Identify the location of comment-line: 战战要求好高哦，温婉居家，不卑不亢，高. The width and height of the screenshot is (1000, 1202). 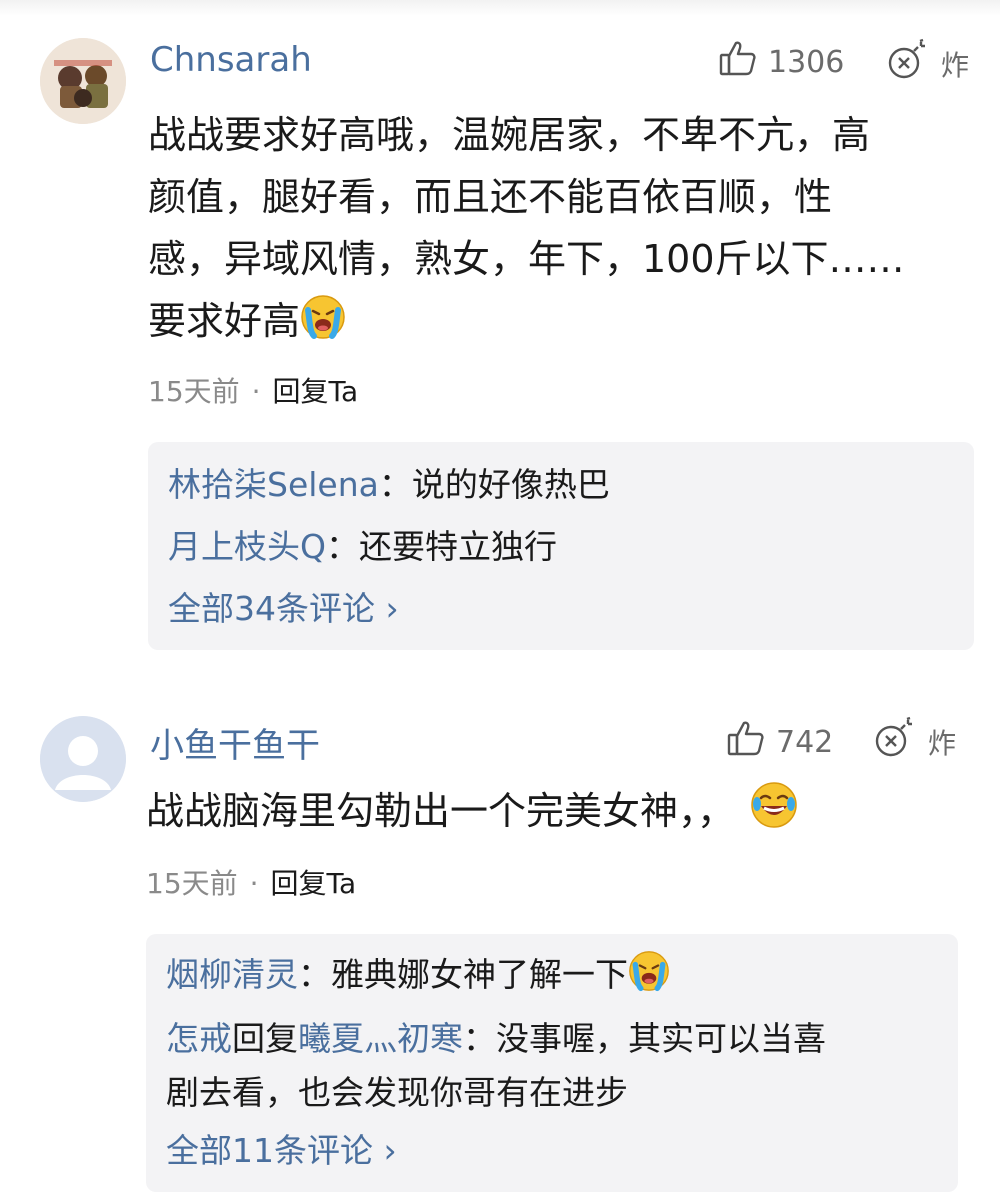
(509, 135).